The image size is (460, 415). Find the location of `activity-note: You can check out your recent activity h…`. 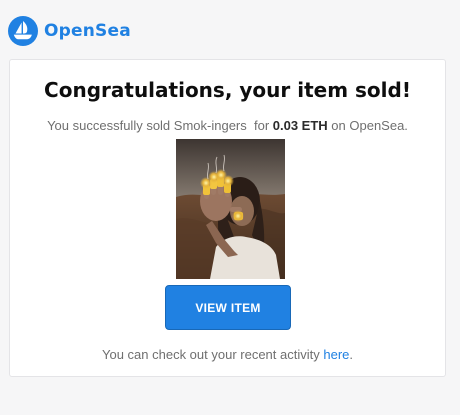

activity-note: You can check out your recent activity h… is located at coordinates (227, 354).